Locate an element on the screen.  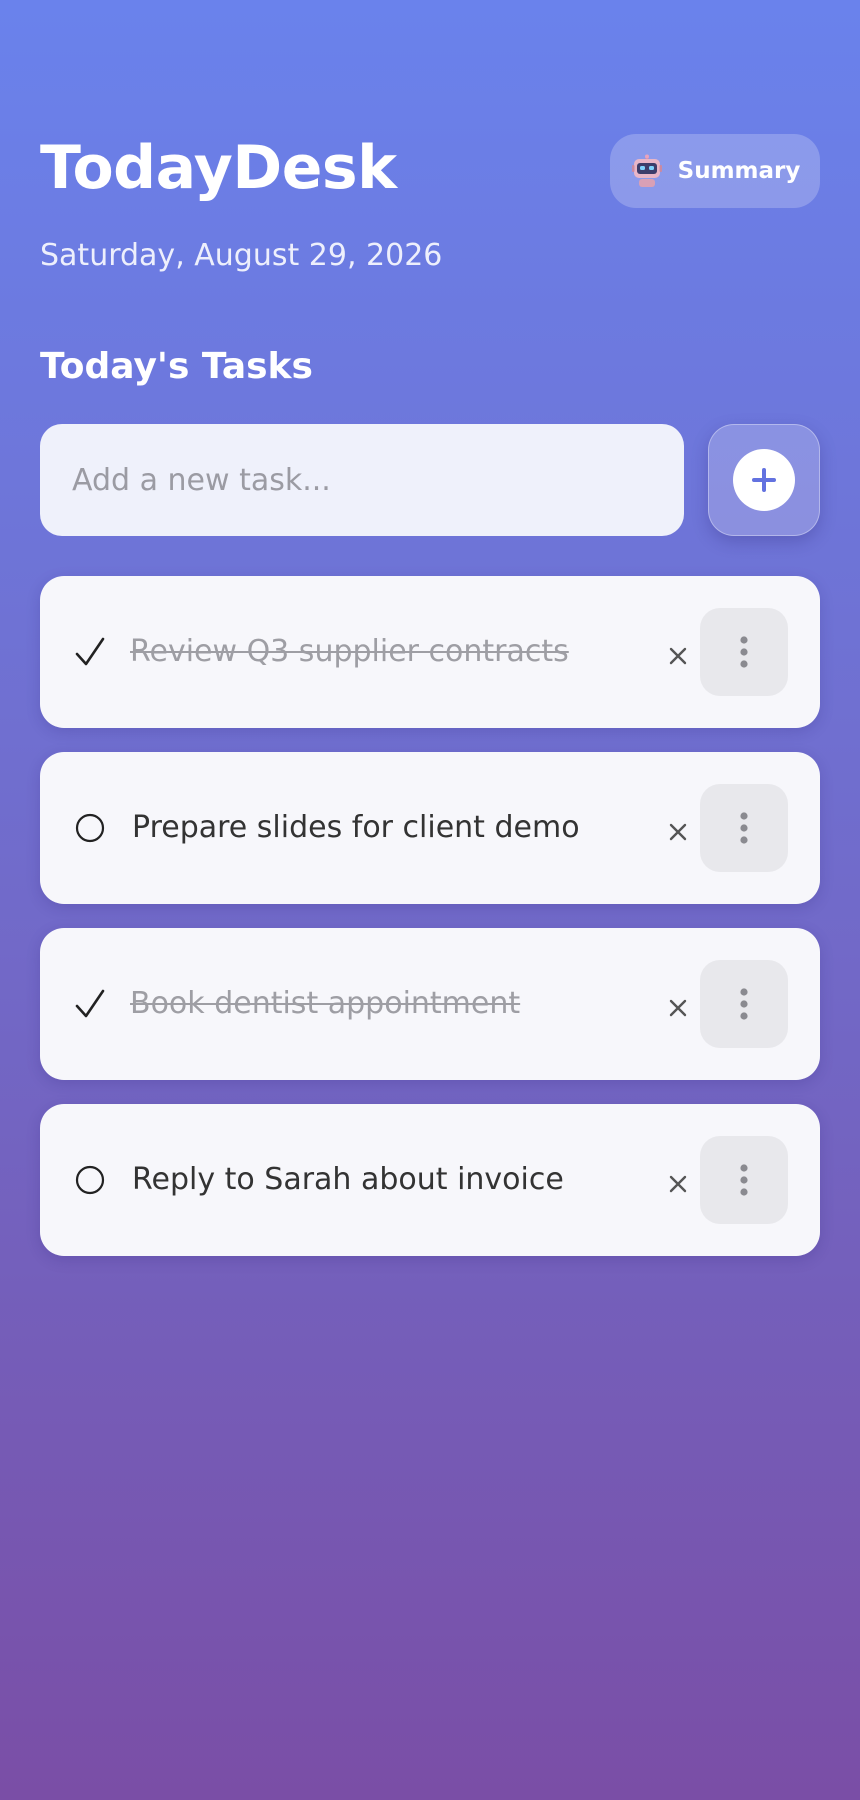
task-item: Reply to Sarah about invoice is located at coordinates (430, 1180).